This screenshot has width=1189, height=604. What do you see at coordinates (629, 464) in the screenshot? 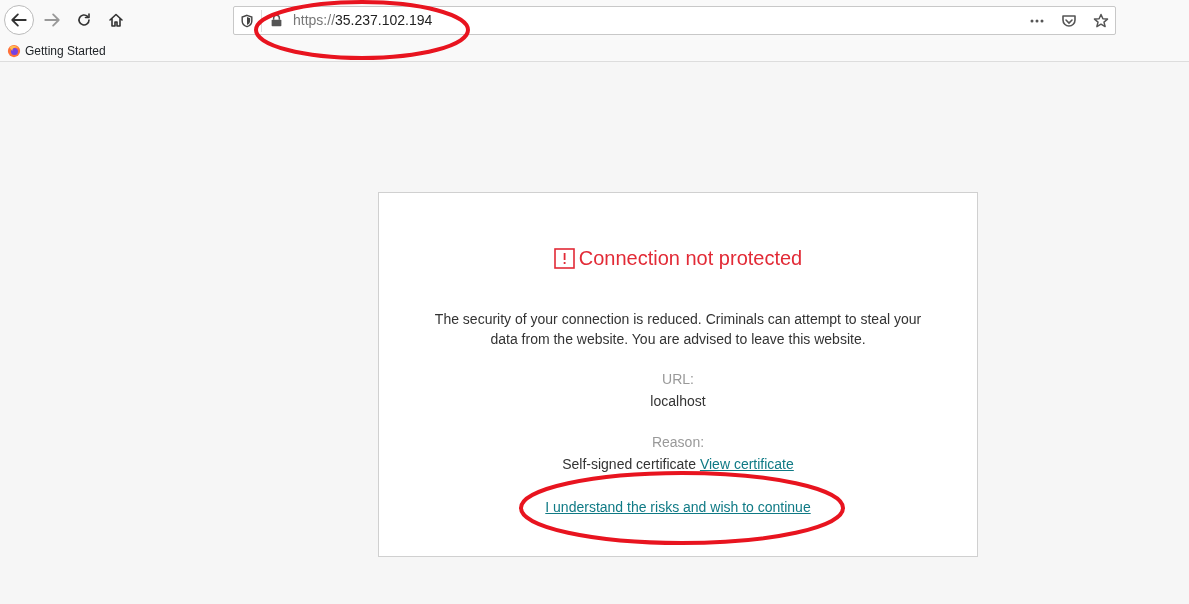
I see `reason-text: Self-signed certificate` at bounding box center [629, 464].